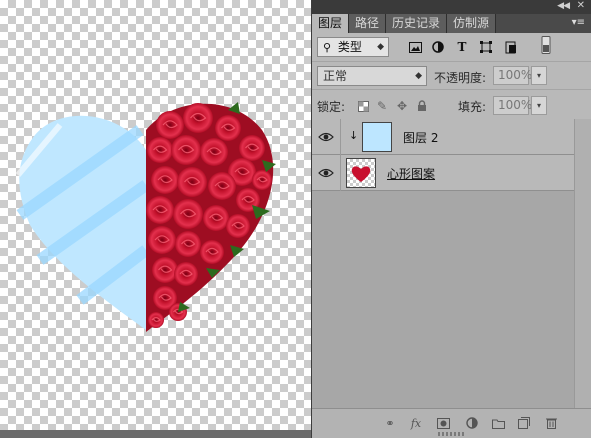  Describe the element at coordinates (578, 22) in the screenshot. I see `panel-menu-icon: ▾≡` at that location.